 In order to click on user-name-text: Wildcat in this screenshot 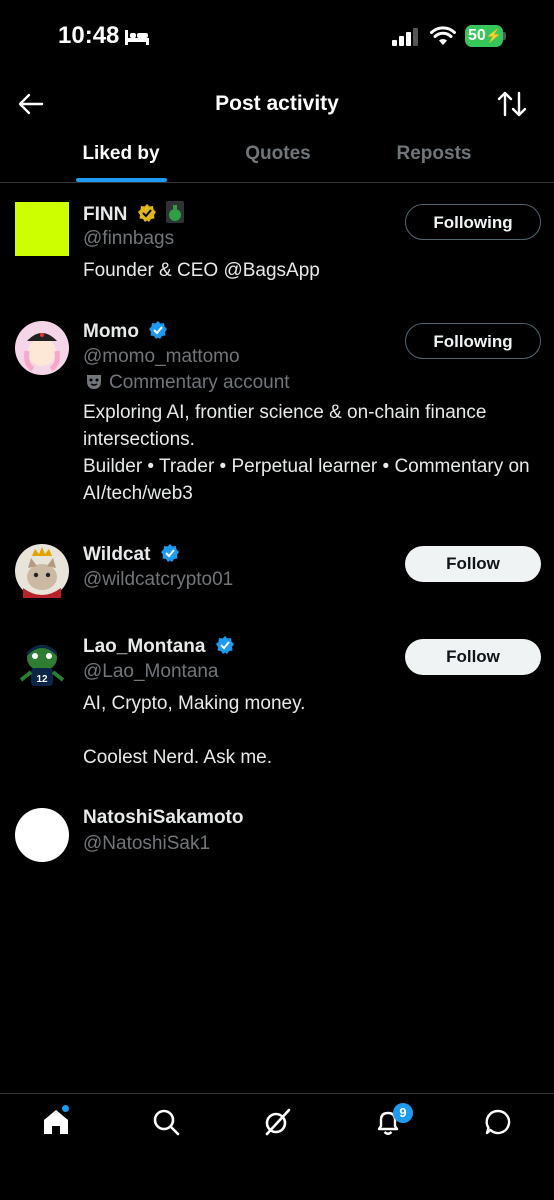, I will do `click(117, 554)`.